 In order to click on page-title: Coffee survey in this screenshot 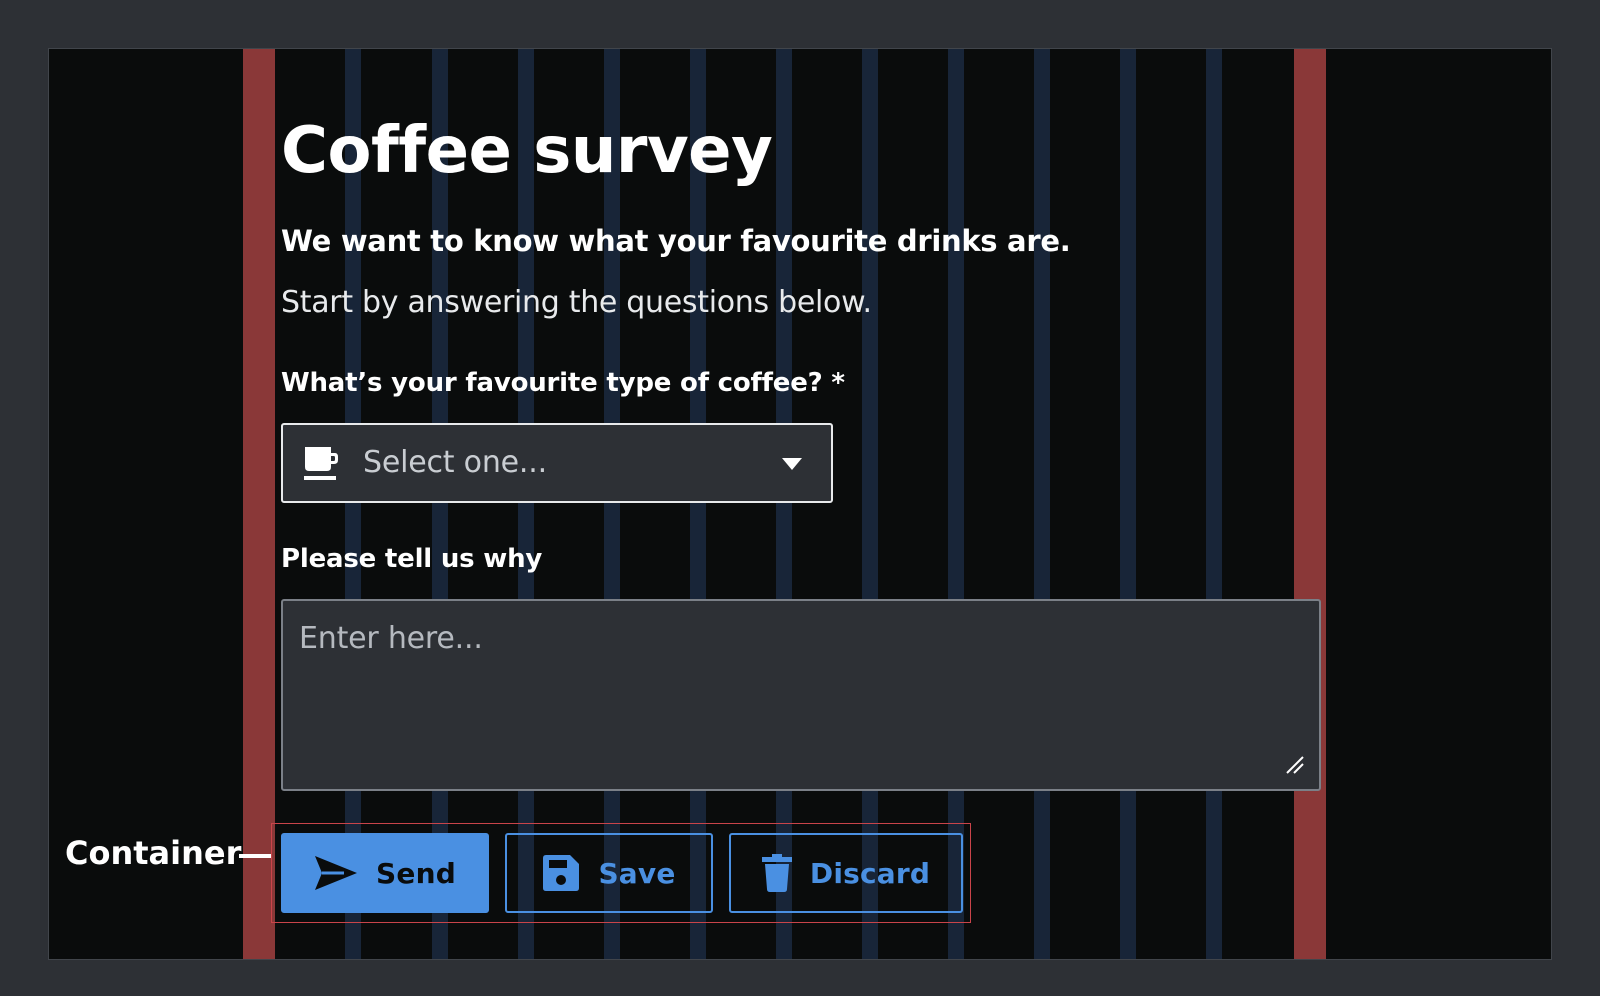, I will do `click(527, 151)`.